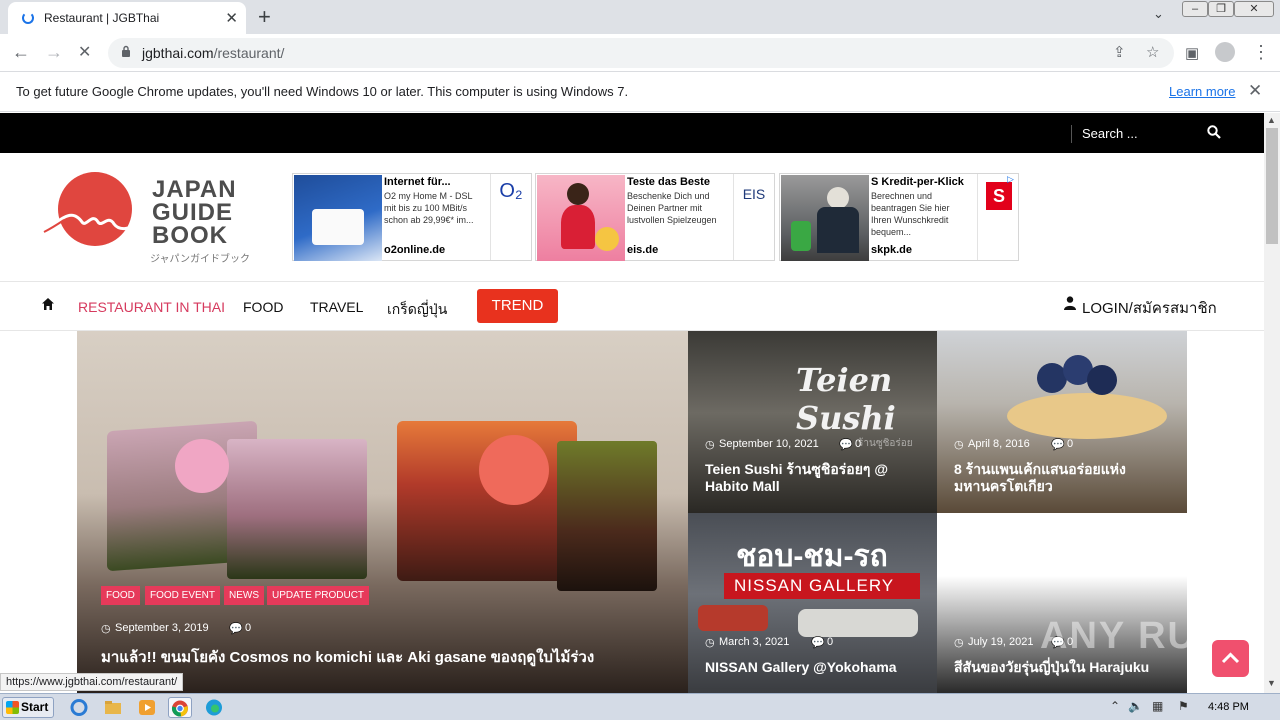 This screenshot has height=724, width=1280. What do you see at coordinates (1255, 91) in the screenshot?
I see `close-infobar-icon: ✕` at bounding box center [1255, 91].